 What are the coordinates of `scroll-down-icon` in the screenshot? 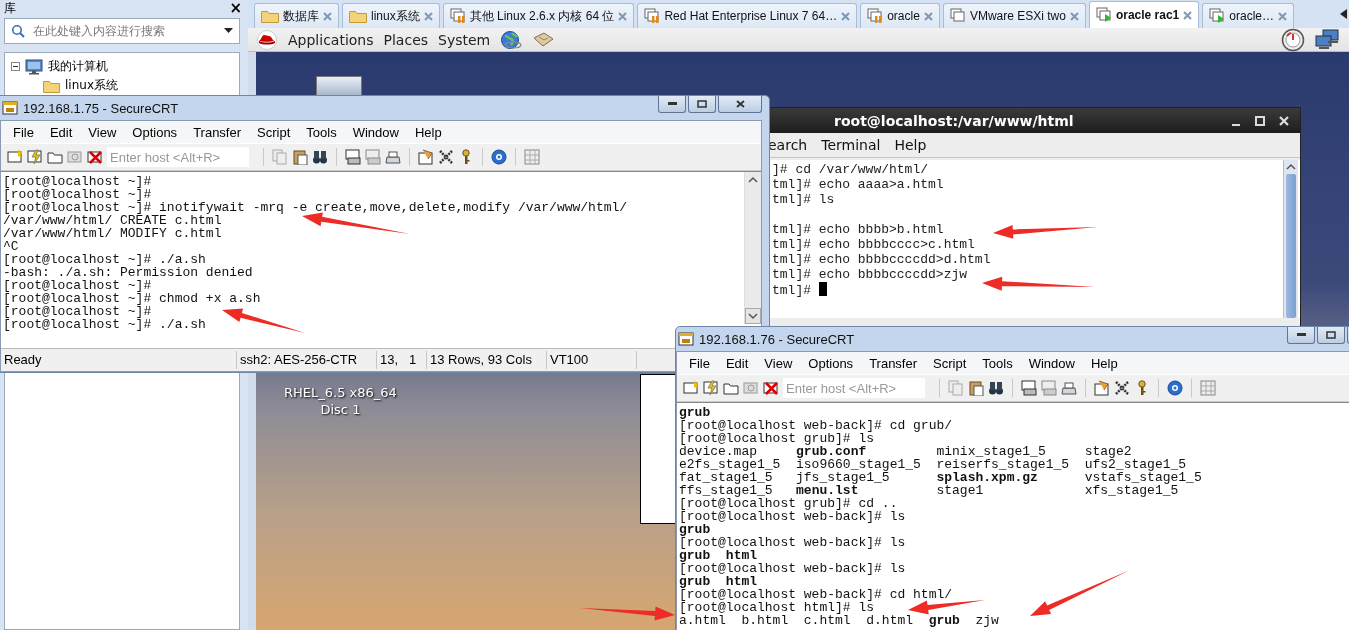 It's located at (753, 316).